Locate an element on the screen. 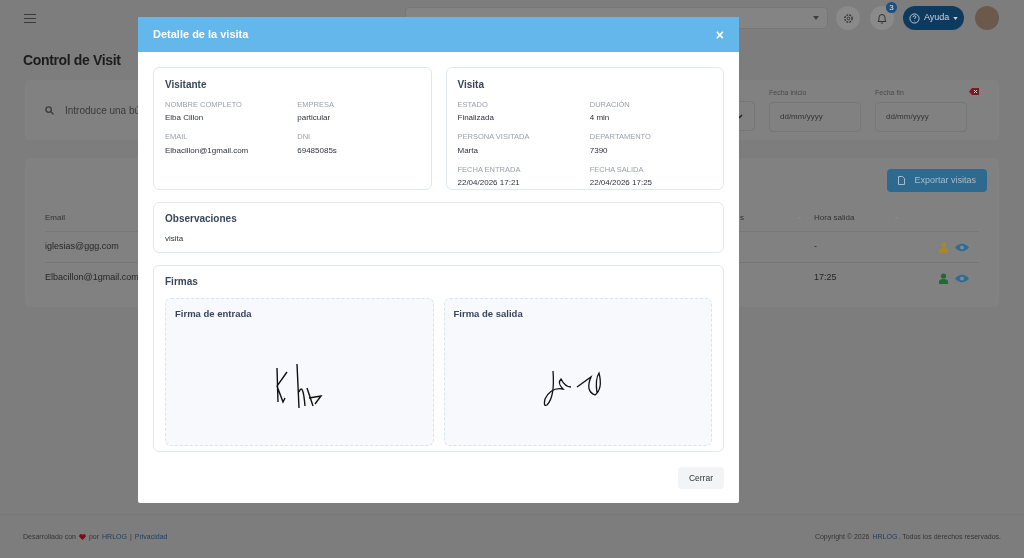 This screenshot has height=558, width=1024. table-cell-text: 17:25 is located at coordinates (826, 278).